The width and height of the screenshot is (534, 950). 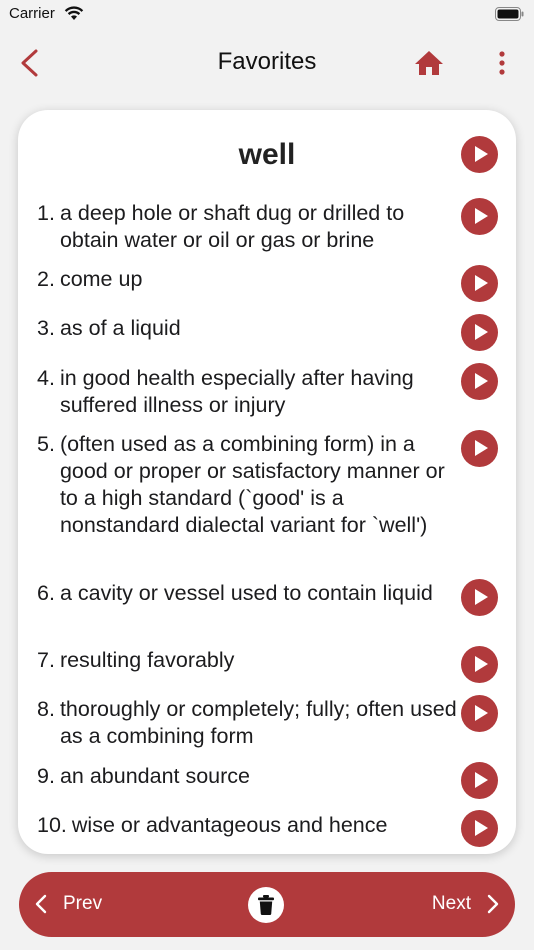 I want to click on definition-item: 2. come up, so click(x=247, y=279).